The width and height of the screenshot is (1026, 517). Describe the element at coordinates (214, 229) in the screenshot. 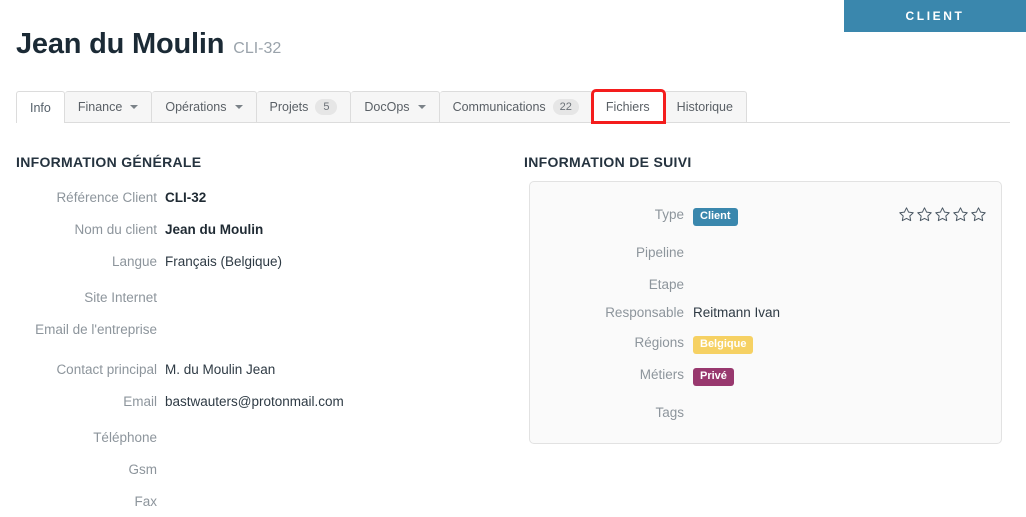

I see `field-value: Jean du Moulin` at that location.